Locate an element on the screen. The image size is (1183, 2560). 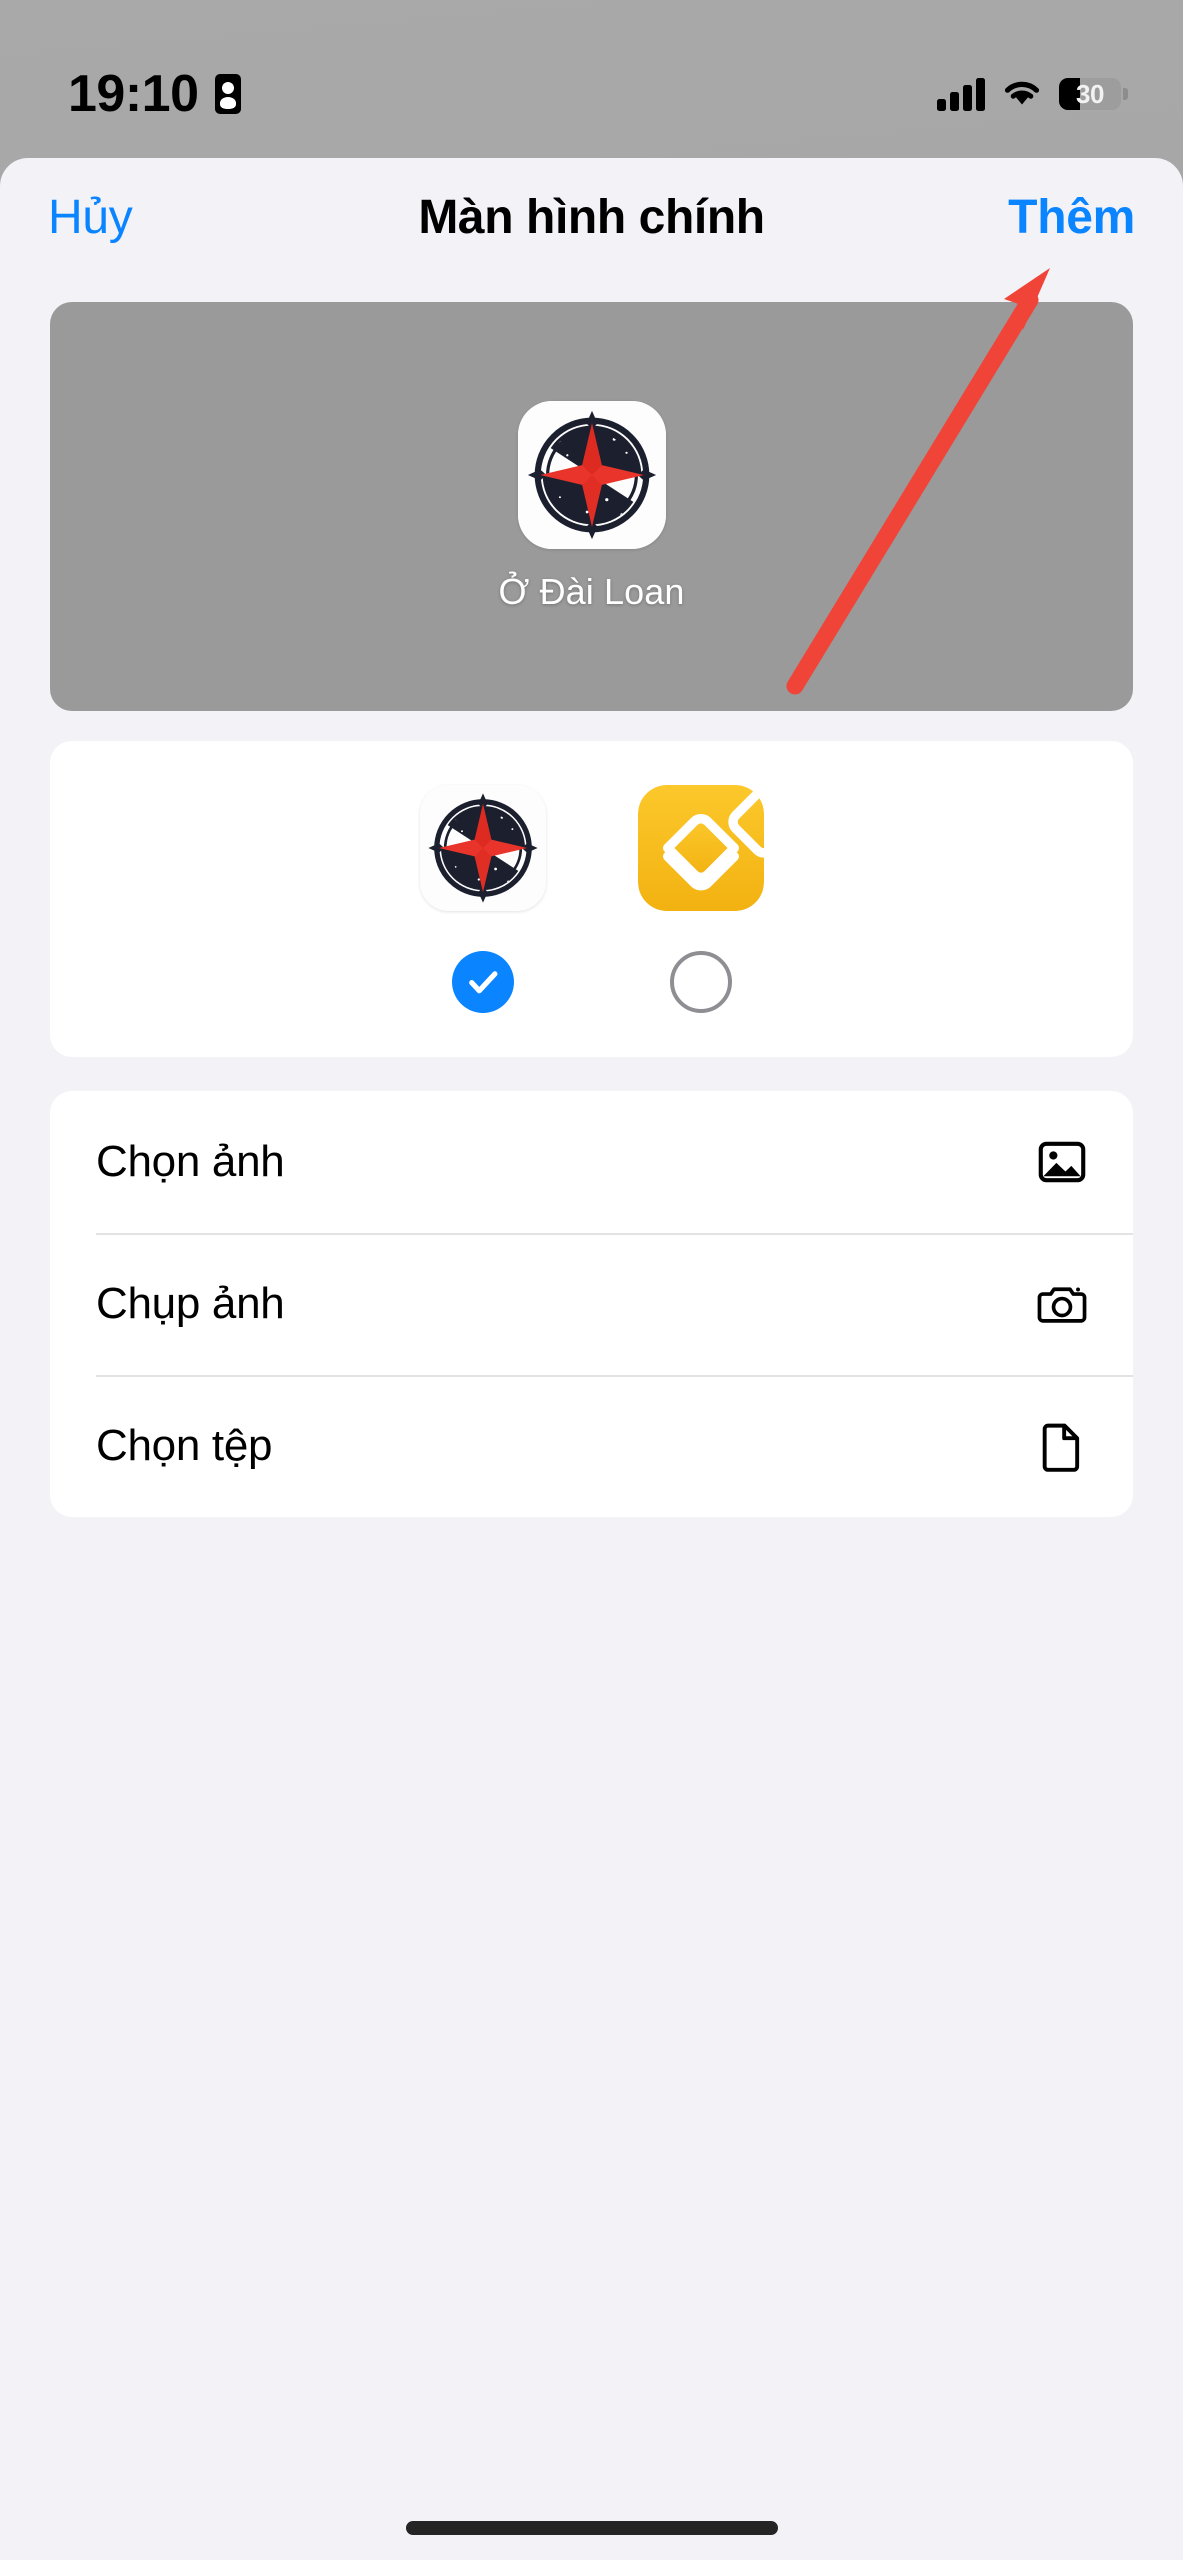
screen-record-icon is located at coordinates (227, 94).